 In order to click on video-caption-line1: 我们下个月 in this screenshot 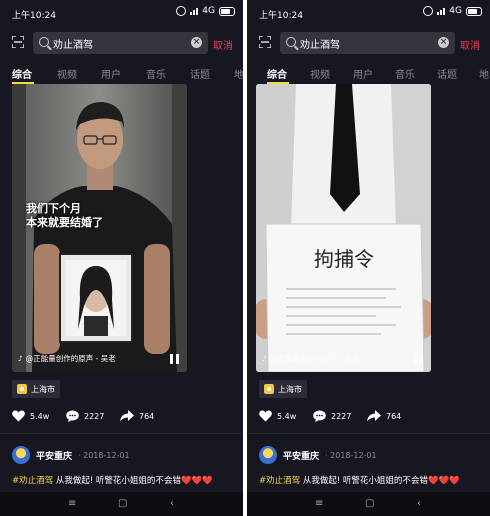, I will do `click(53, 208)`.